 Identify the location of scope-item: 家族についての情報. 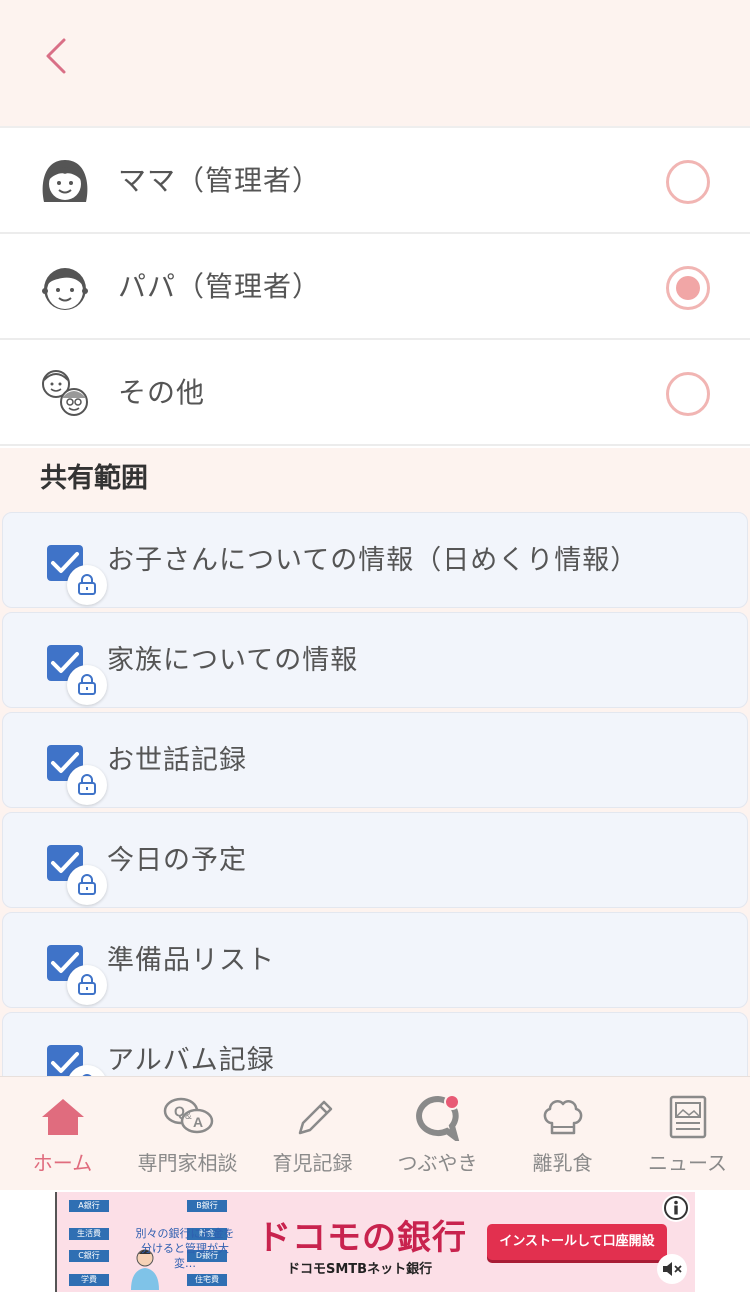
(375, 660).